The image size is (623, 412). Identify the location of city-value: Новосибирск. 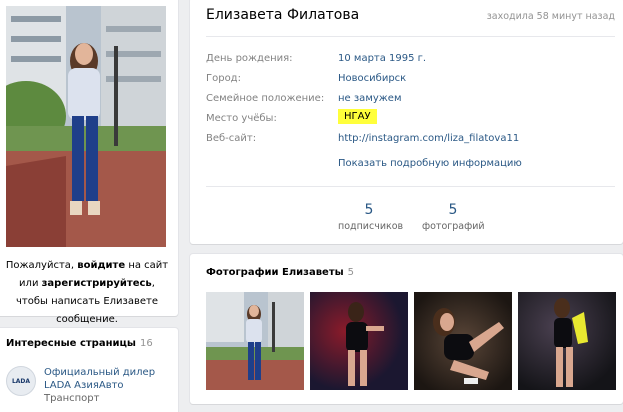
(372, 78).